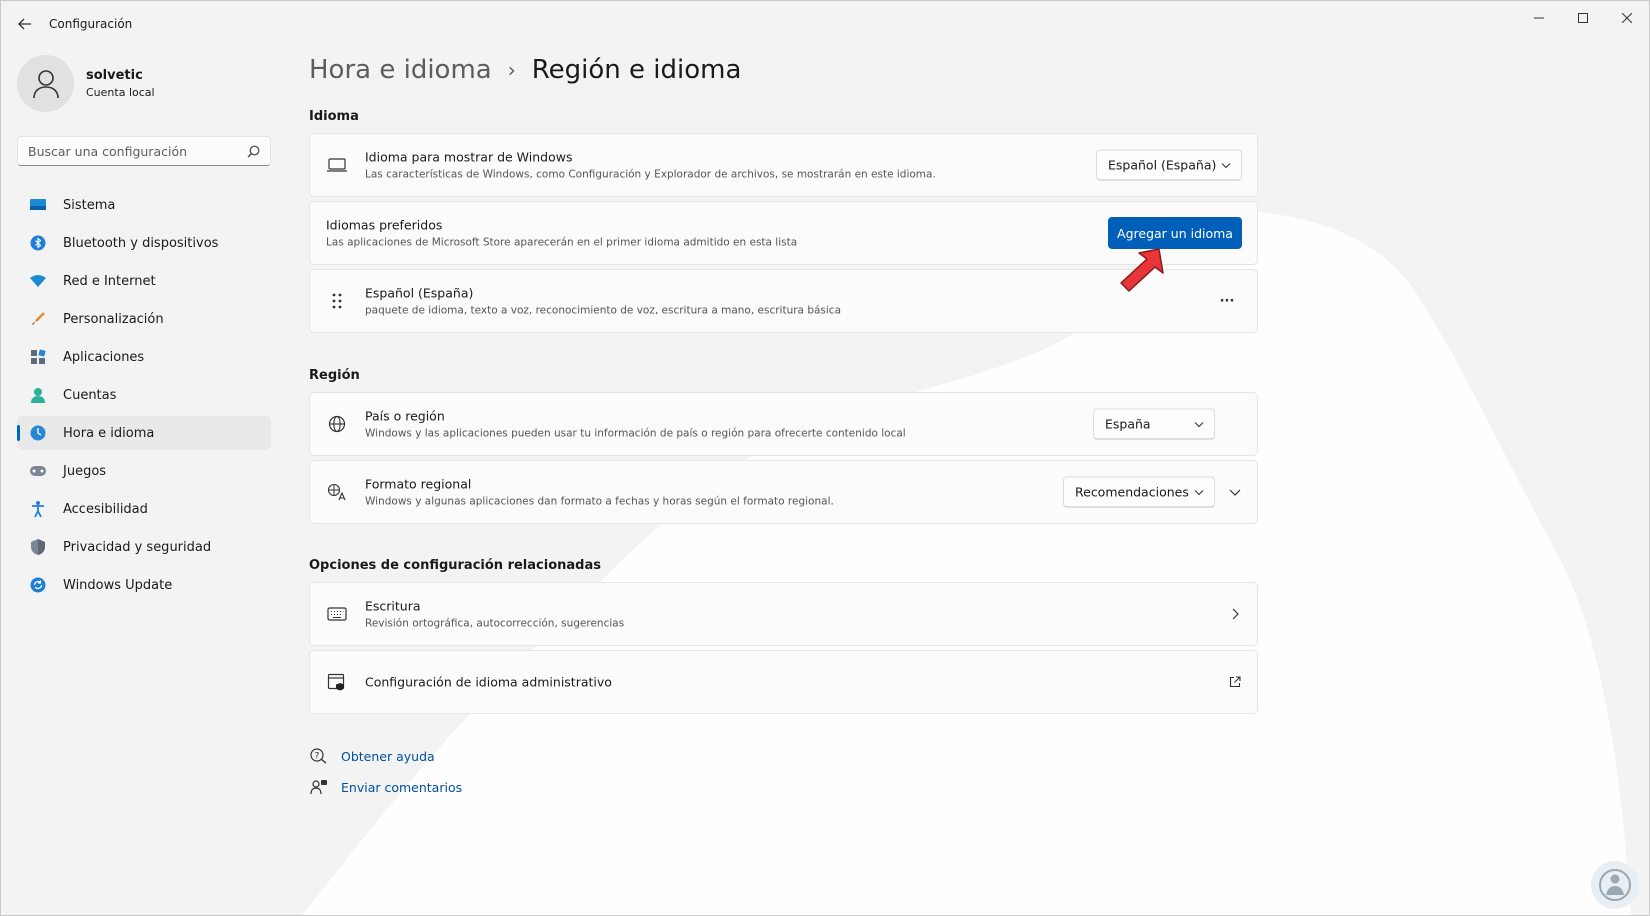 The height and width of the screenshot is (916, 1650). What do you see at coordinates (469, 157) in the screenshot?
I see `display-language-title: Idioma para mostrar de Windows` at bounding box center [469, 157].